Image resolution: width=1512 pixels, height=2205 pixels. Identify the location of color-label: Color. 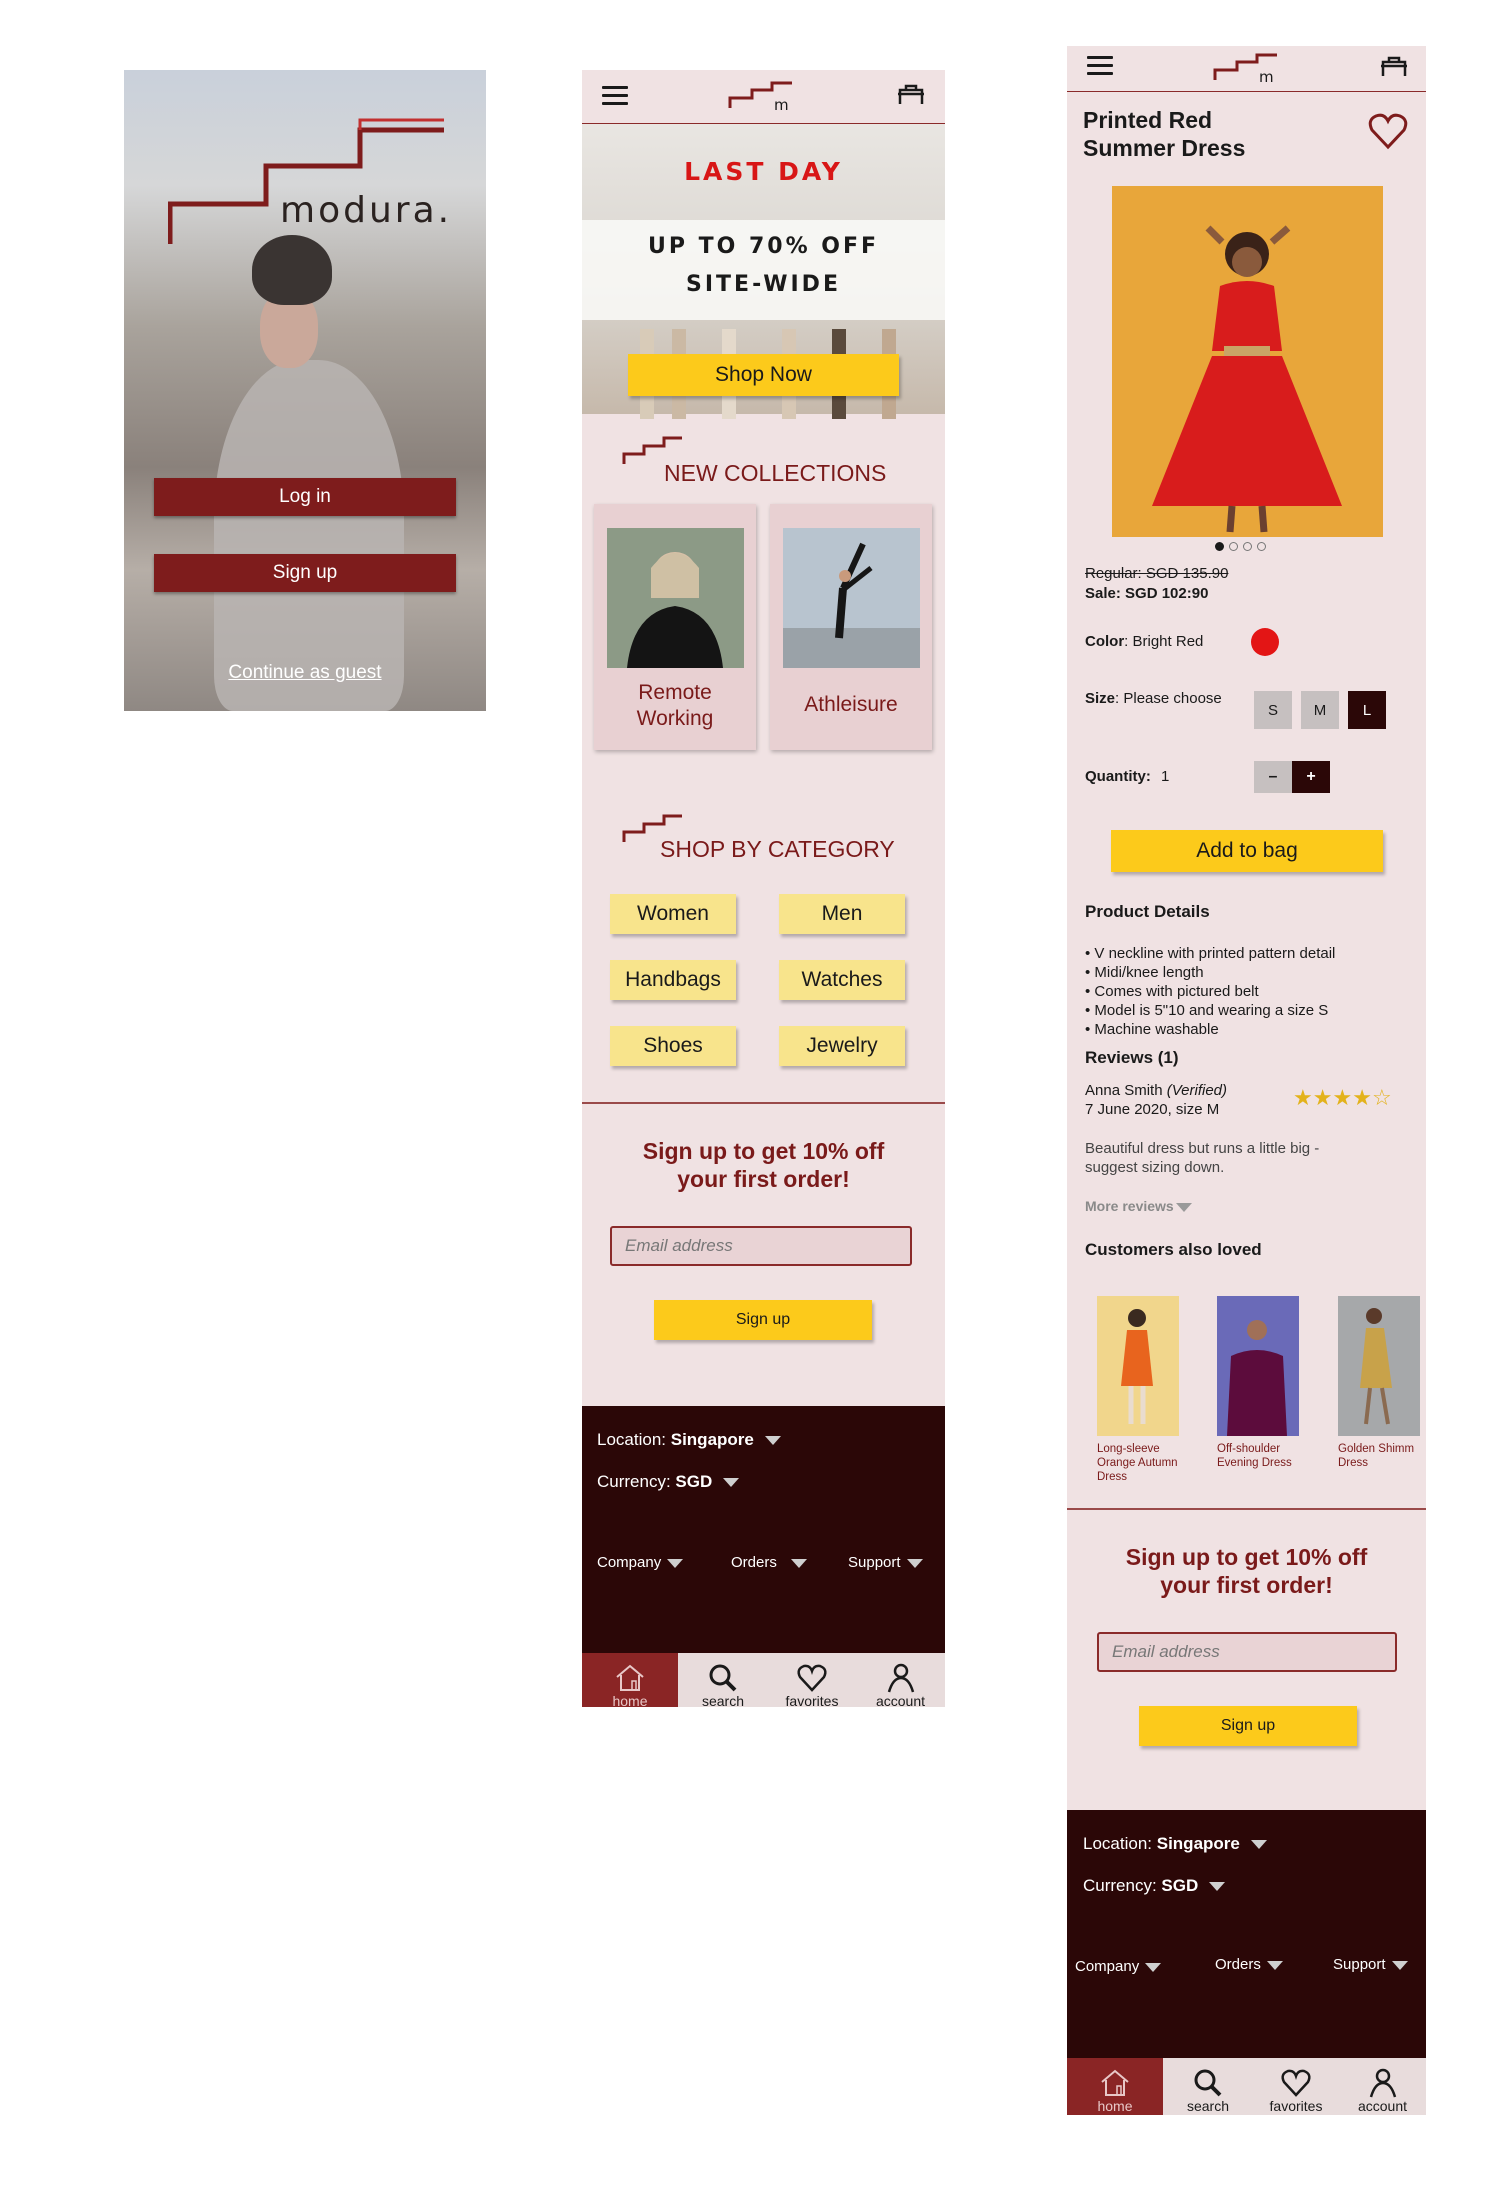
(1105, 641).